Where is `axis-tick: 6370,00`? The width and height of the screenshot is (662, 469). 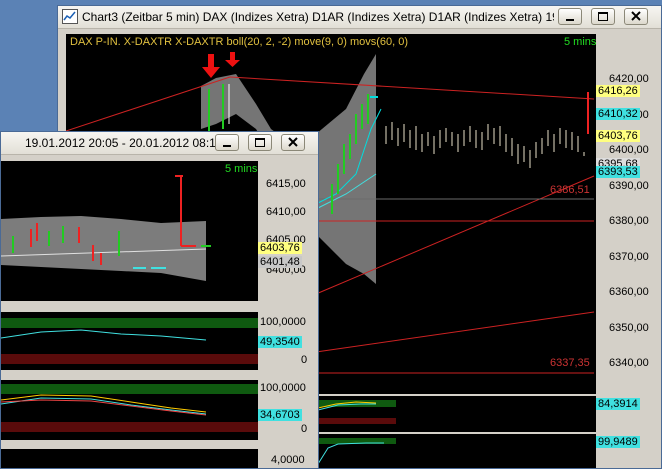
axis-tick: 6370,00 is located at coordinates (629, 257).